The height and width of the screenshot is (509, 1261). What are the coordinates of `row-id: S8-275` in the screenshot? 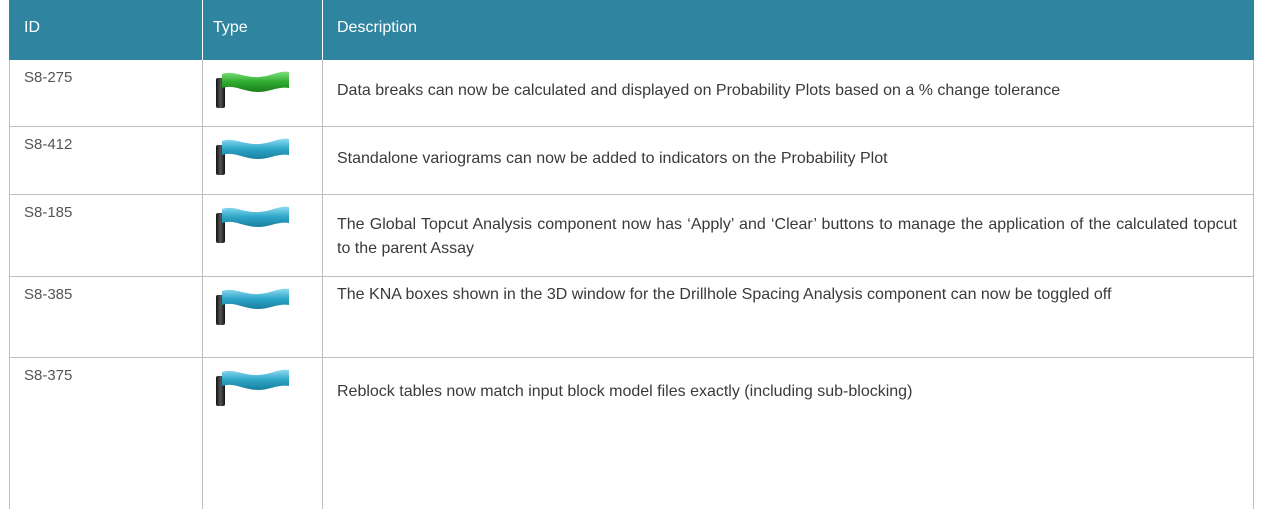 It's located at (48, 77).